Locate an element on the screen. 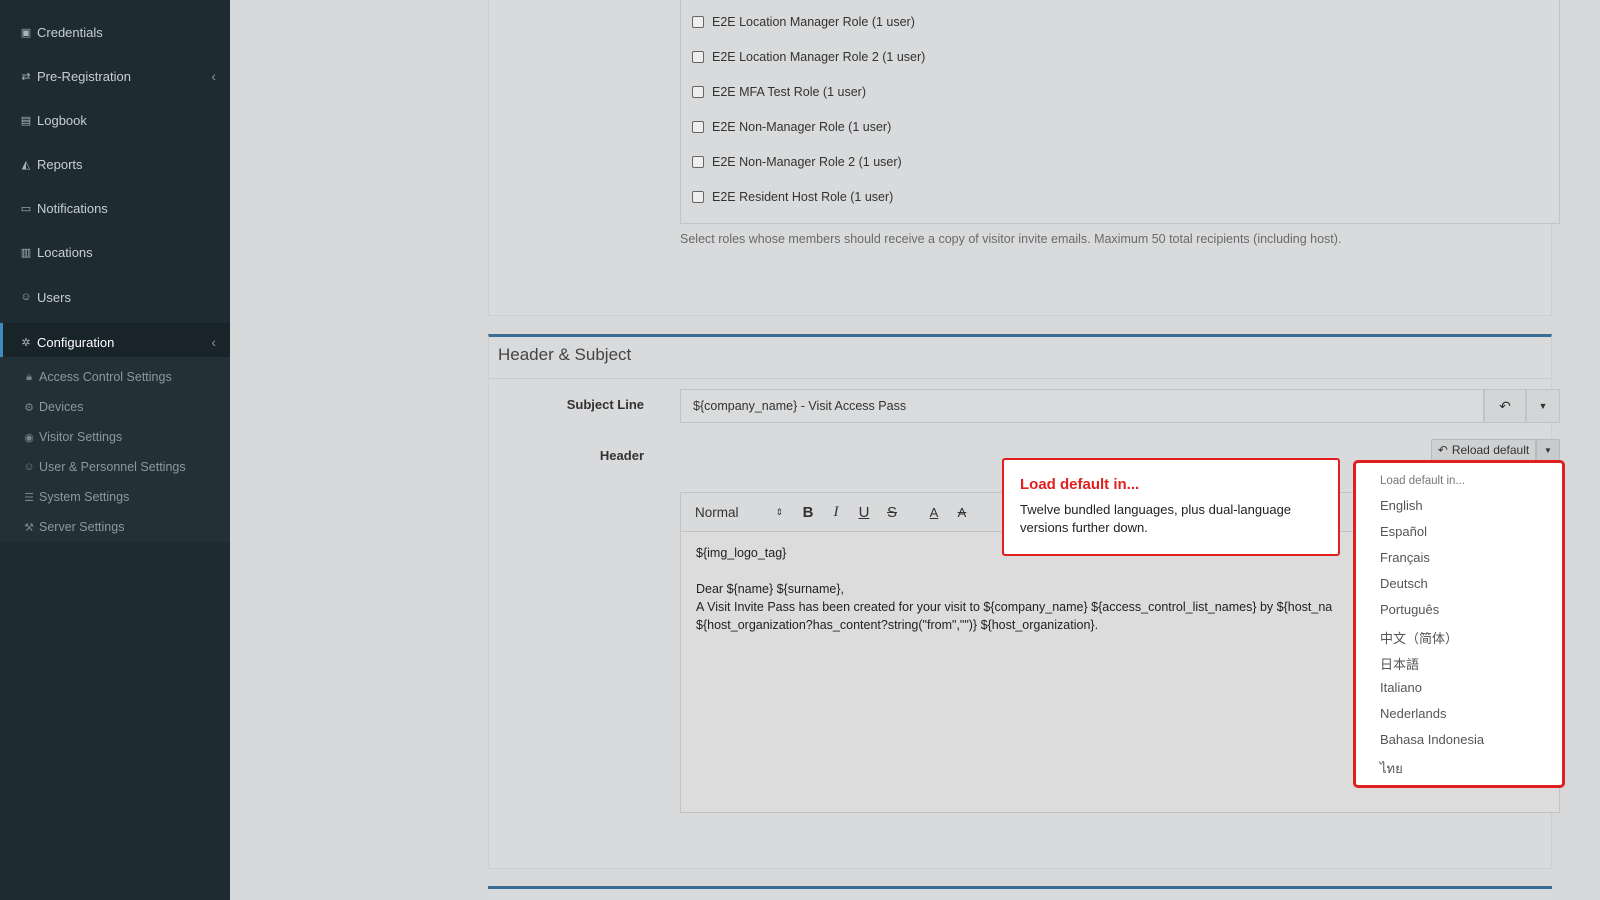  sidebar-subitem-server-settings: ⚒ Server Settings is located at coordinates (73, 527).